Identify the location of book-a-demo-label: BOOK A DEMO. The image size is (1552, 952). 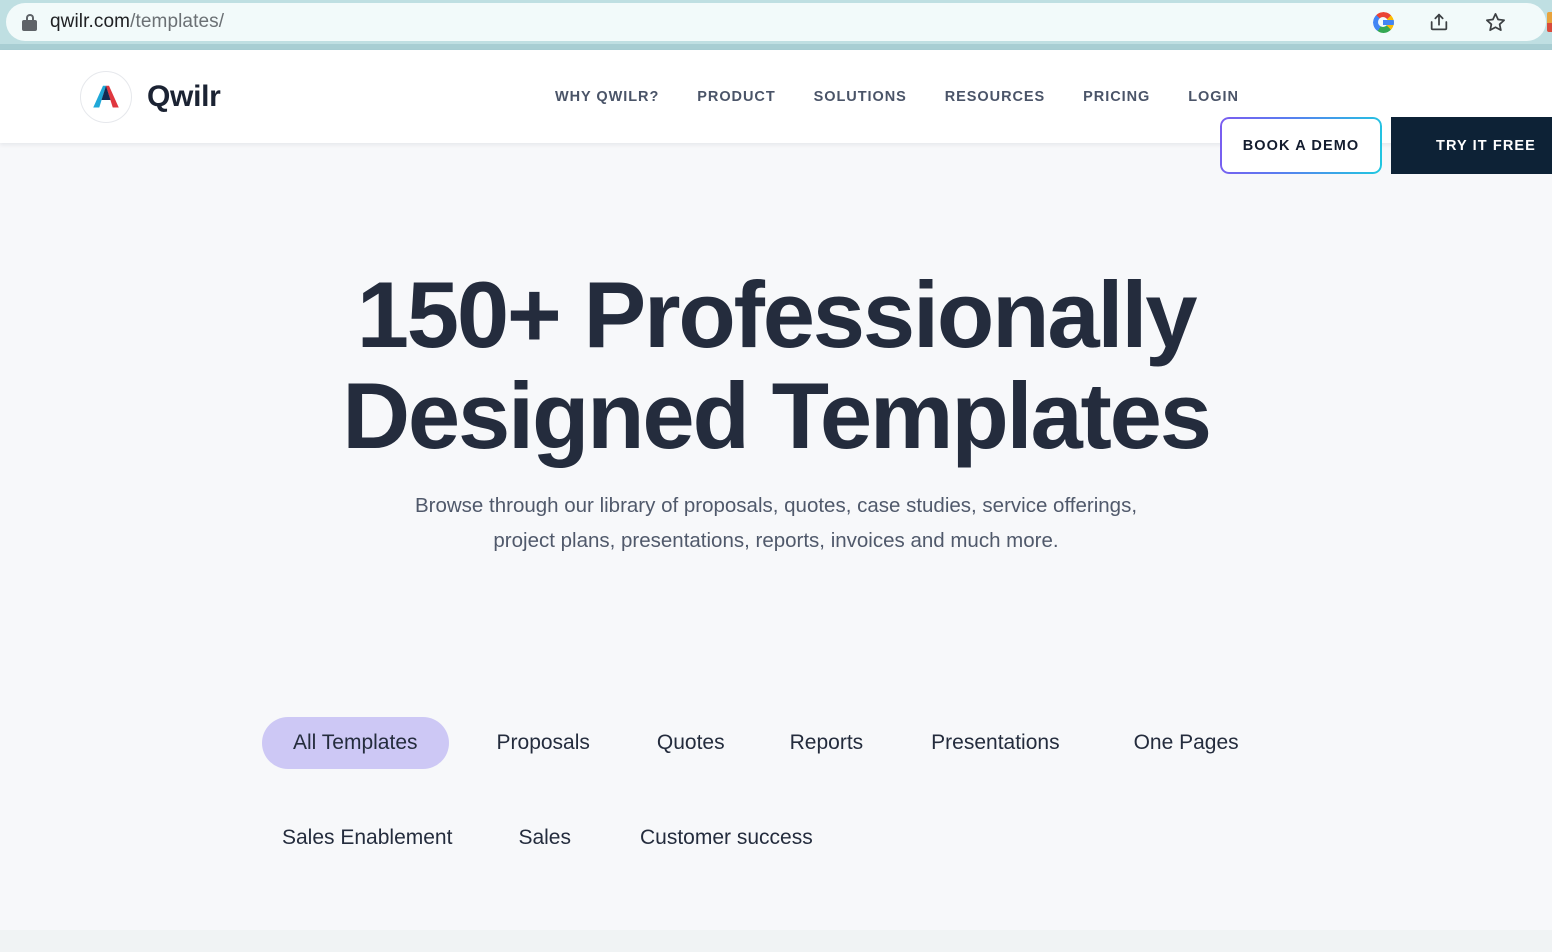
(1301, 145).